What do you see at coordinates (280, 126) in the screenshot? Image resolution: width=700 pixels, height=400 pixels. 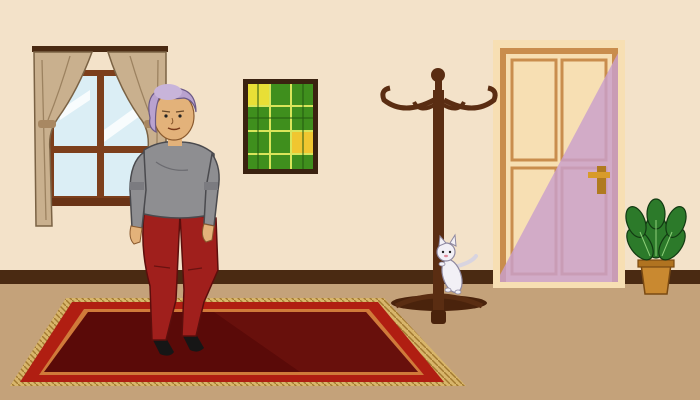 I see `painting` at bounding box center [280, 126].